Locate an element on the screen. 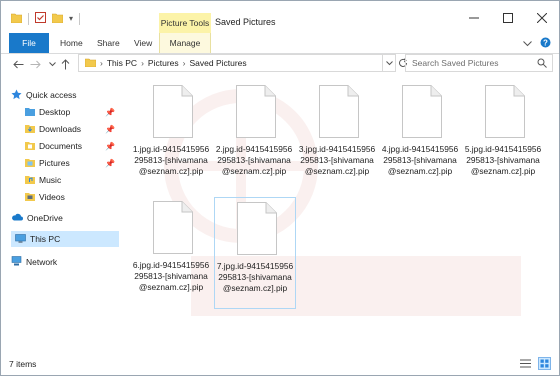  breadcrumb-saved-pictures: Saved Pictures is located at coordinates (217, 63).